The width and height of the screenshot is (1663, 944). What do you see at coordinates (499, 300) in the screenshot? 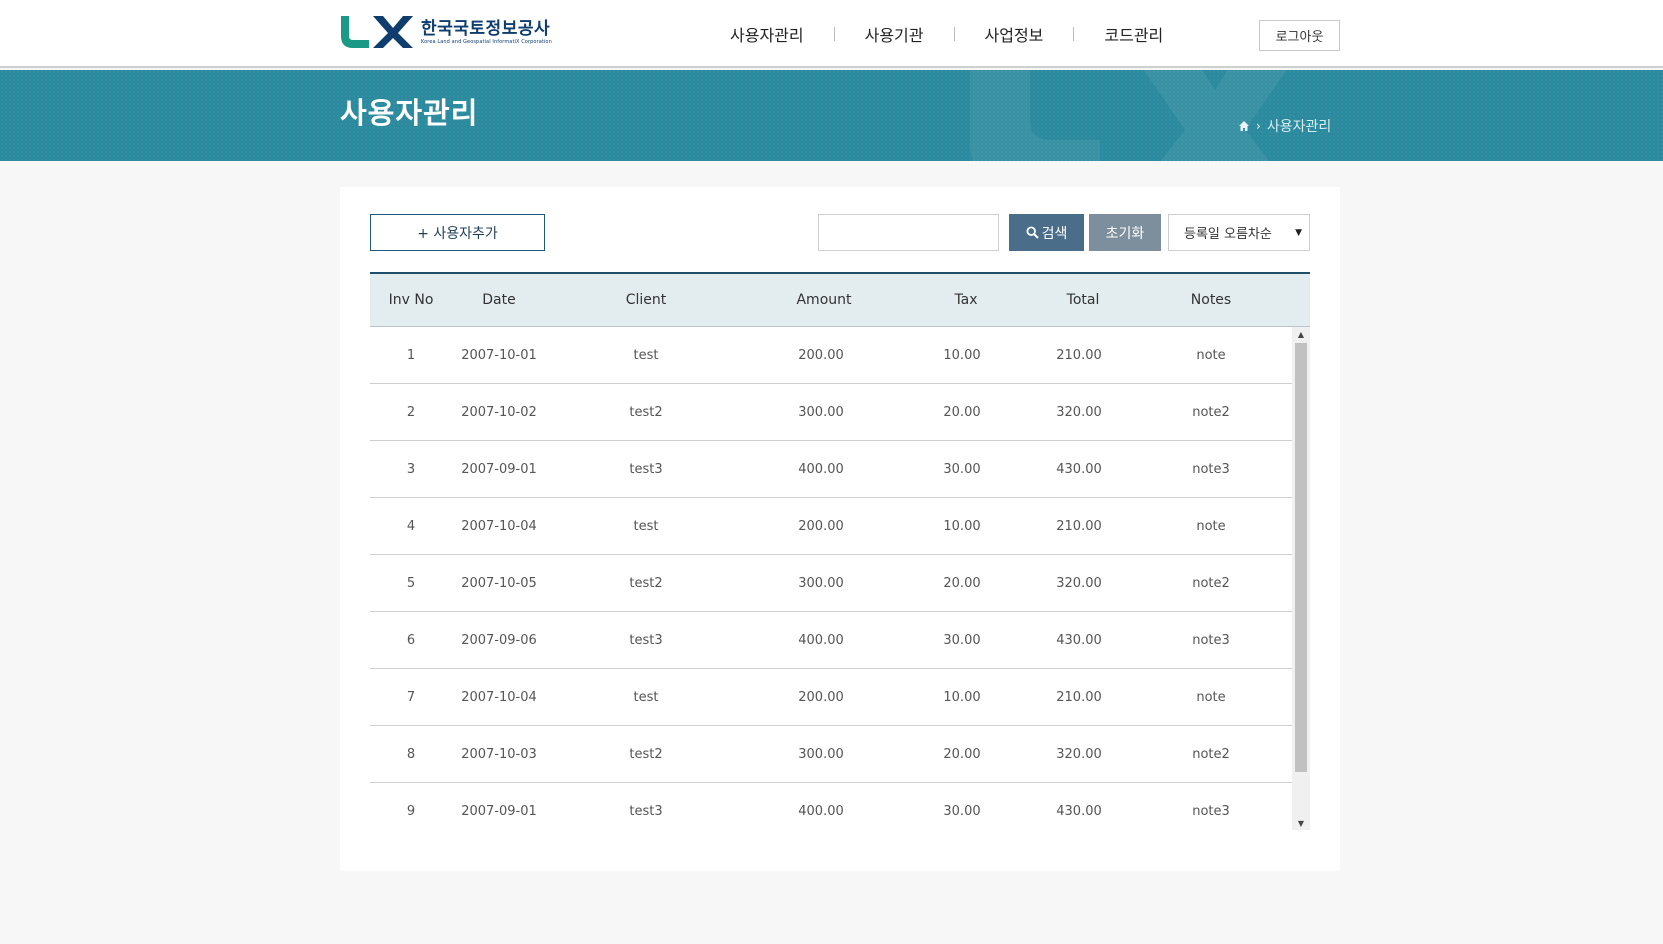
I see `column-header-date: Date` at bounding box center [499, 300].